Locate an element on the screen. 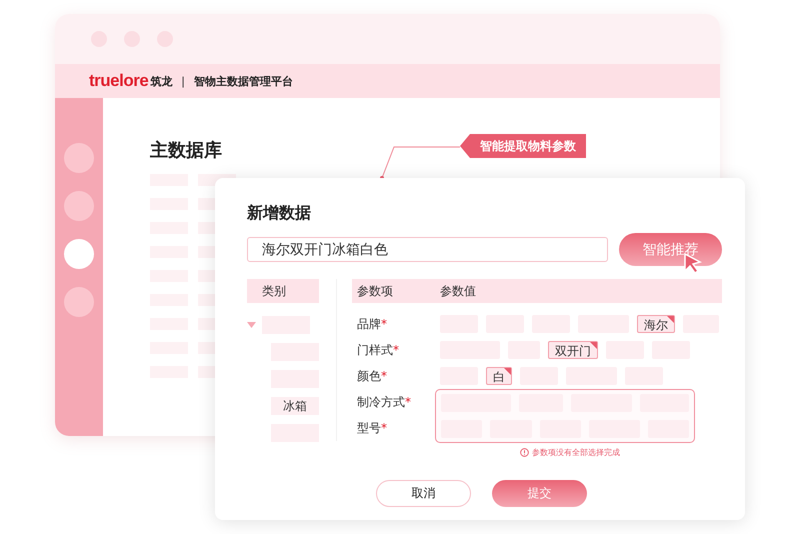 This screenshot has height=534, width=800. column-header: 类别 is located at coordinates (283, 291).